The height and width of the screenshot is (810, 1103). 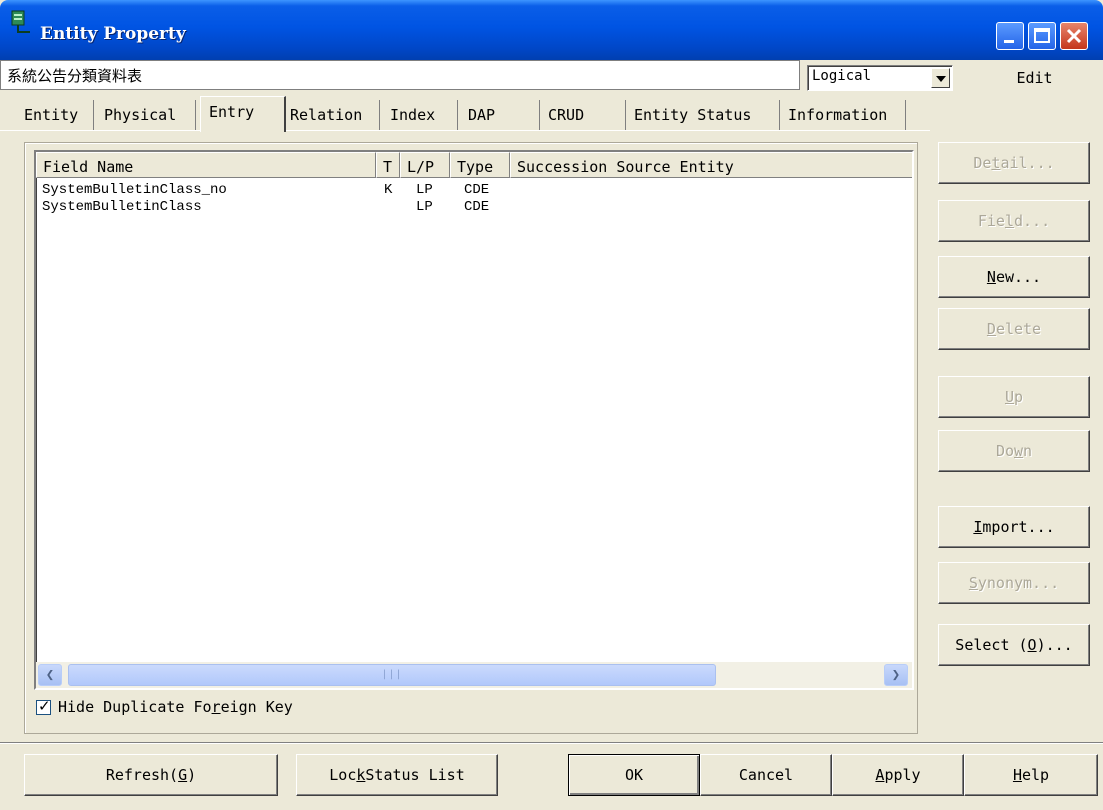 I want to click on close-icon, so click(x=1074, y=36).